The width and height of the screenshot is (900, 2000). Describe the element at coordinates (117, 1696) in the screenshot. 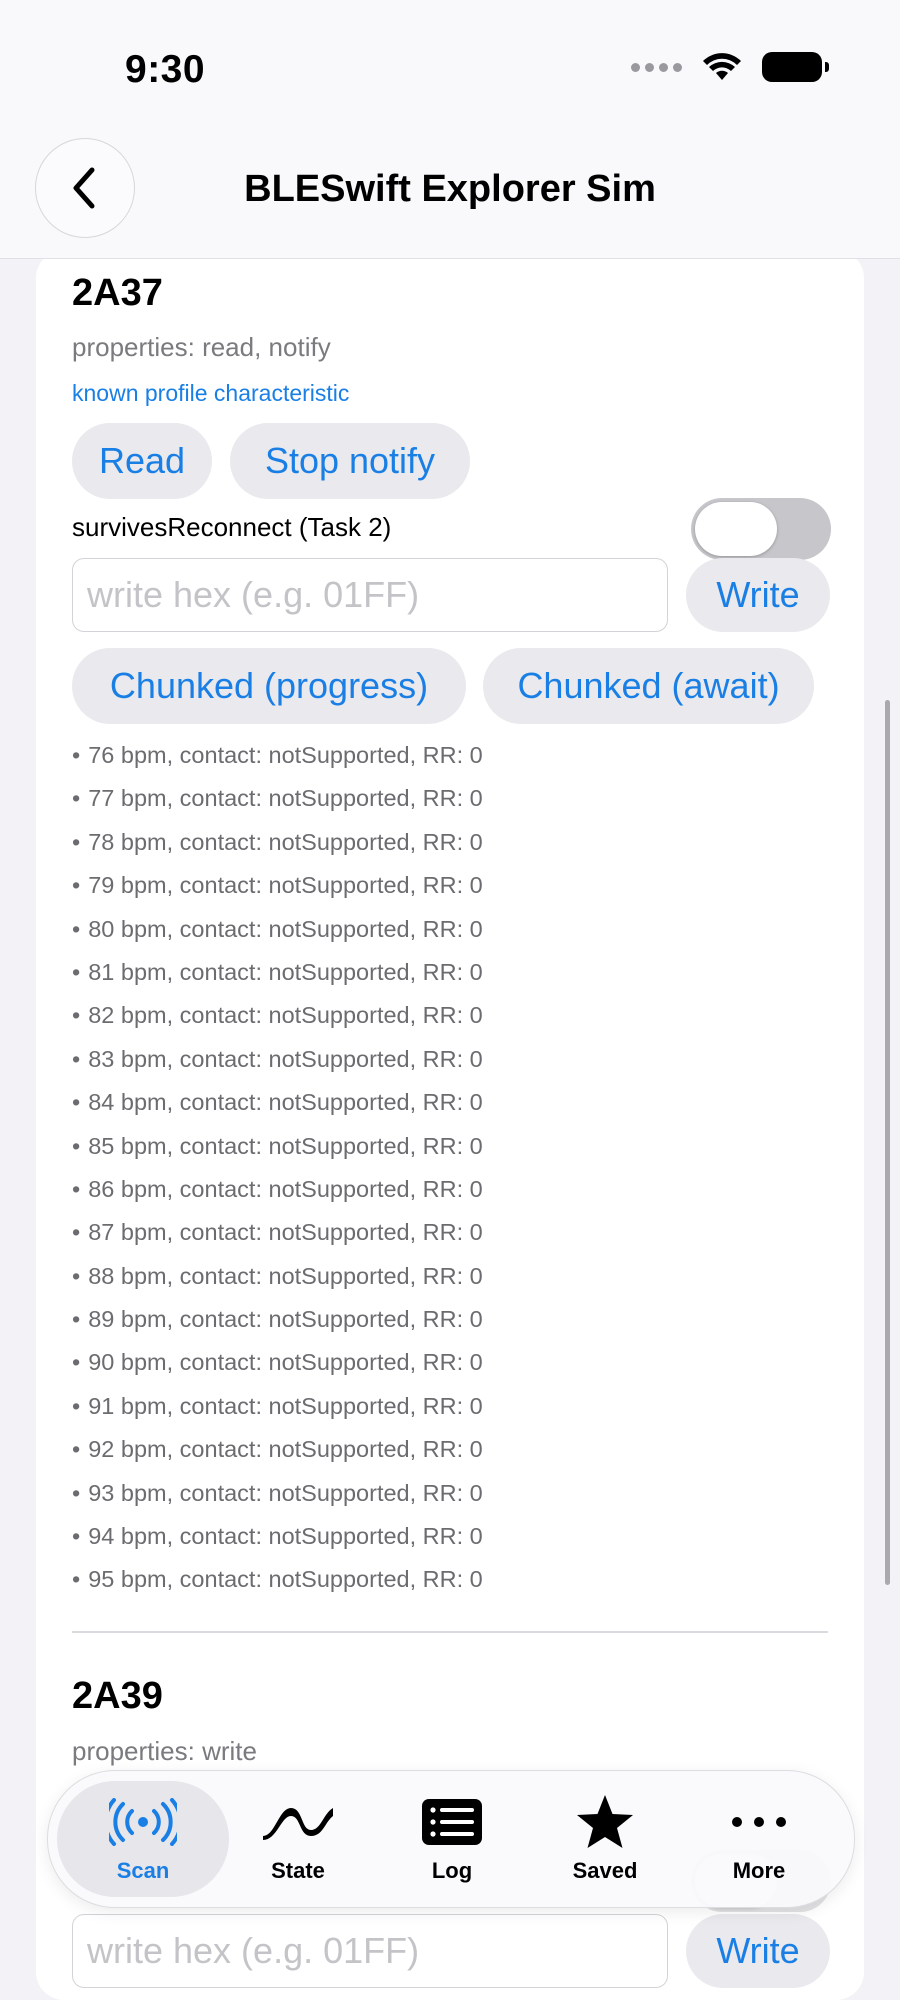

I see `characteristic-title-2: 2A39` at that location.